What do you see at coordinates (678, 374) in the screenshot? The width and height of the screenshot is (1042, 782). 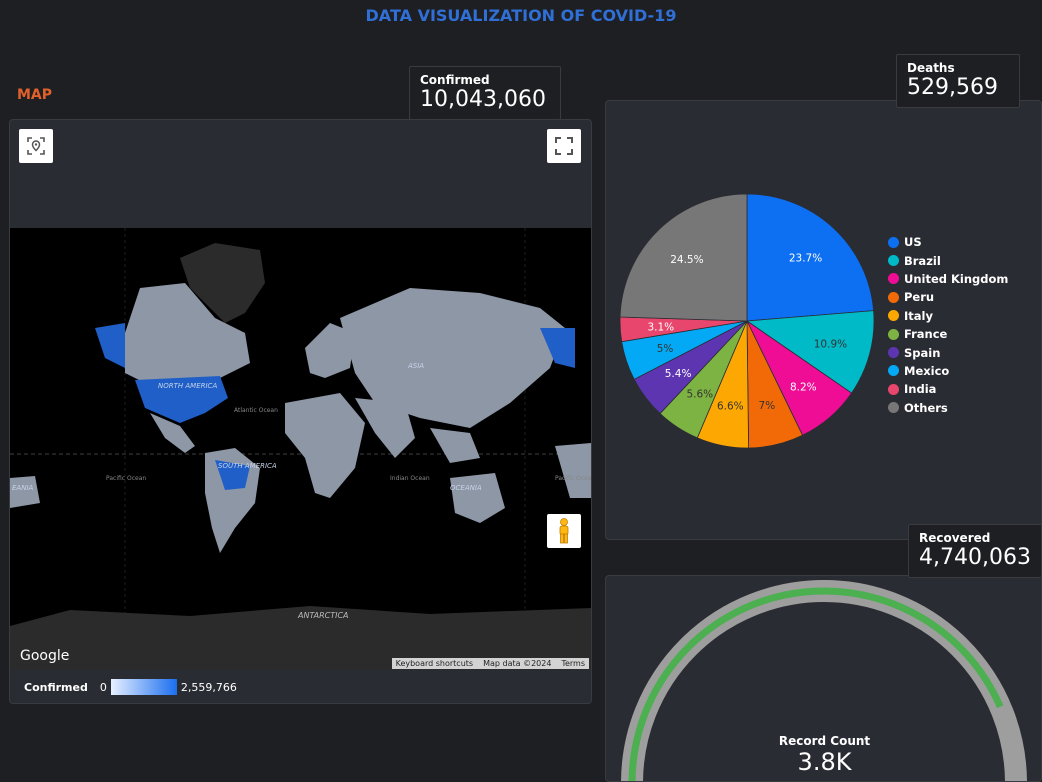 I see `pie-data-label: 5.4%` at bounding box center [678, 374].